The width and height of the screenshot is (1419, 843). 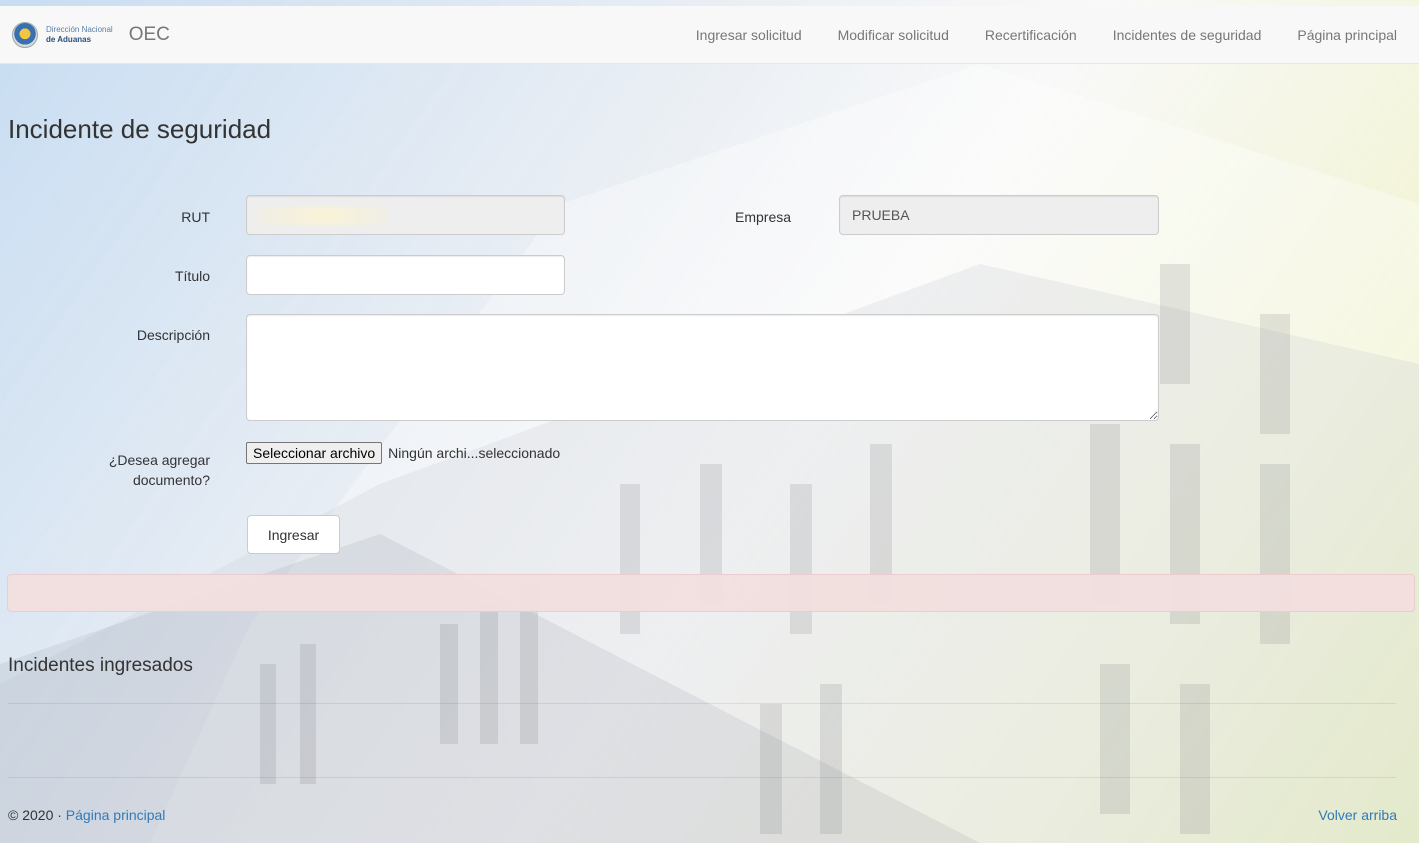 What do you see at coordinates (195, 217) in the screenshot?
I see `rut-label: RUT` at bounding box center [195, 217].